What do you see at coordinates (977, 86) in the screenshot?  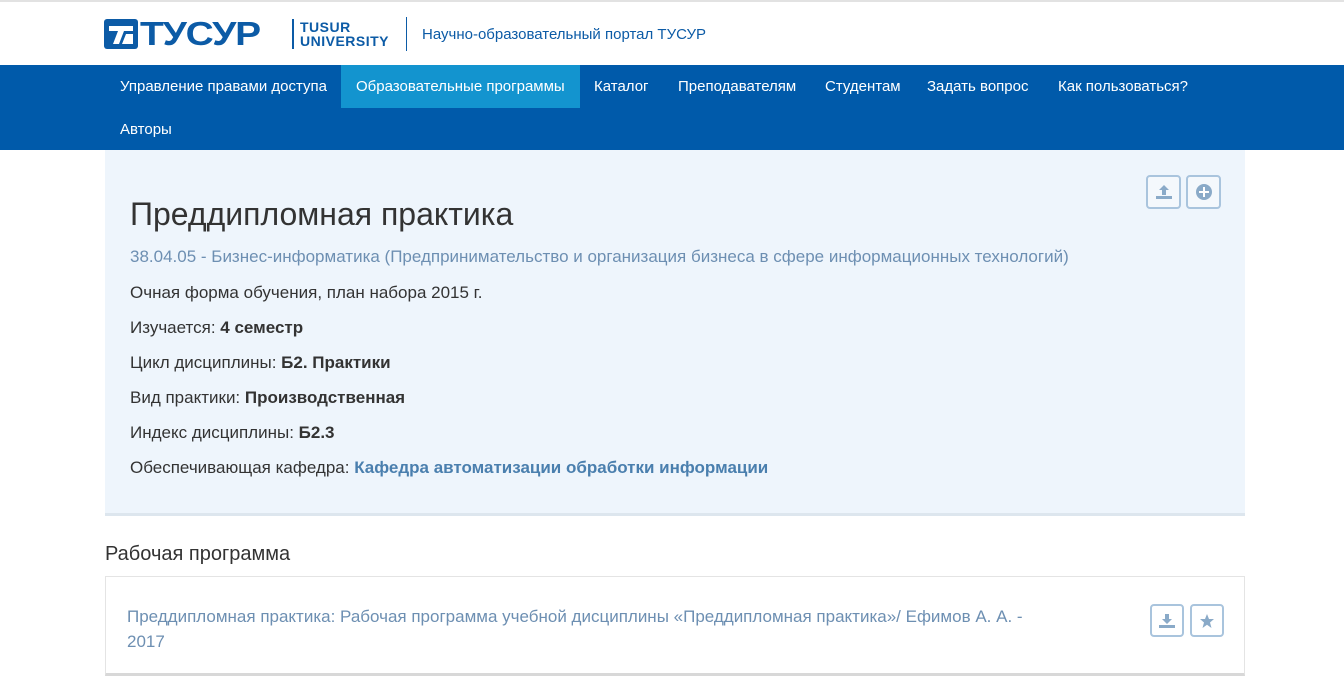 I see `nav-item-ask-question: Задать вопрос` at bounding box center [977, 86].